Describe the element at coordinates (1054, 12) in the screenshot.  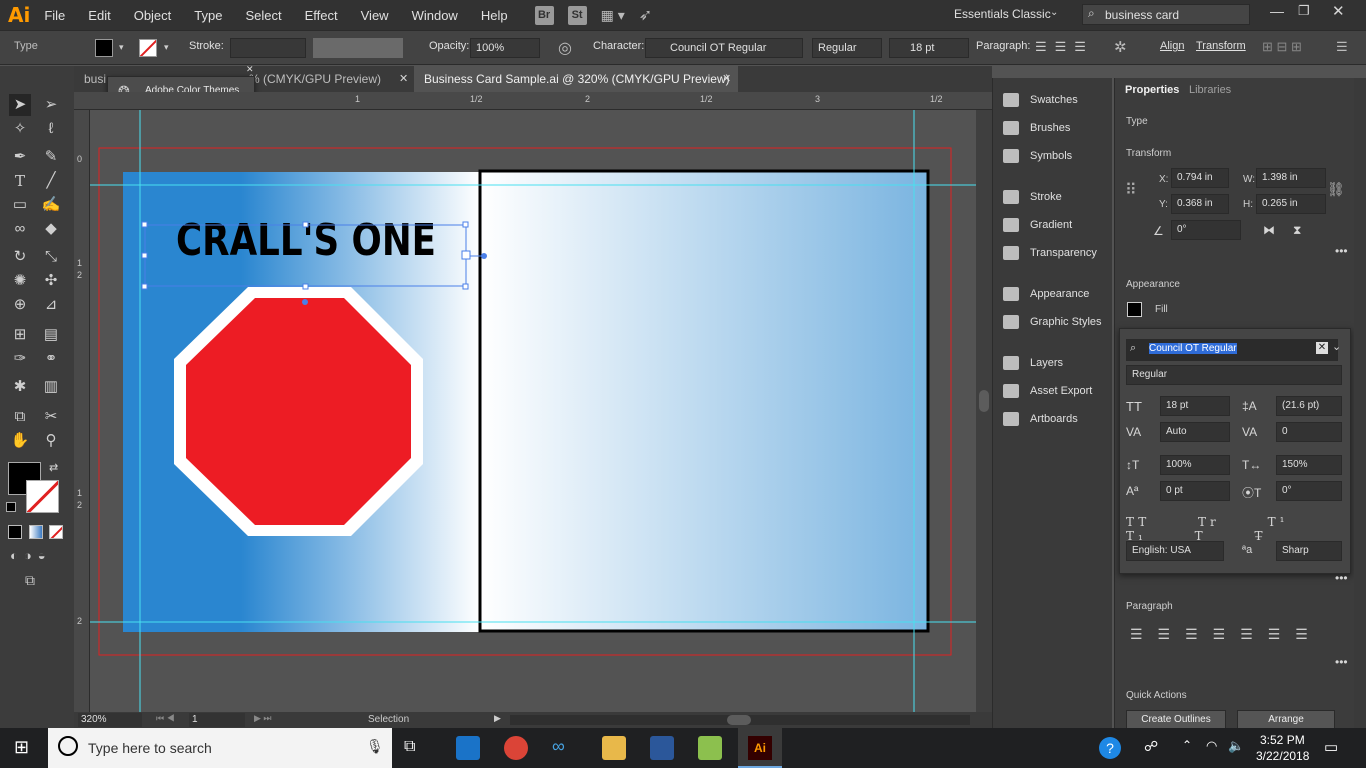
I see `workspace-chevron-icon: ⌄` at that location.